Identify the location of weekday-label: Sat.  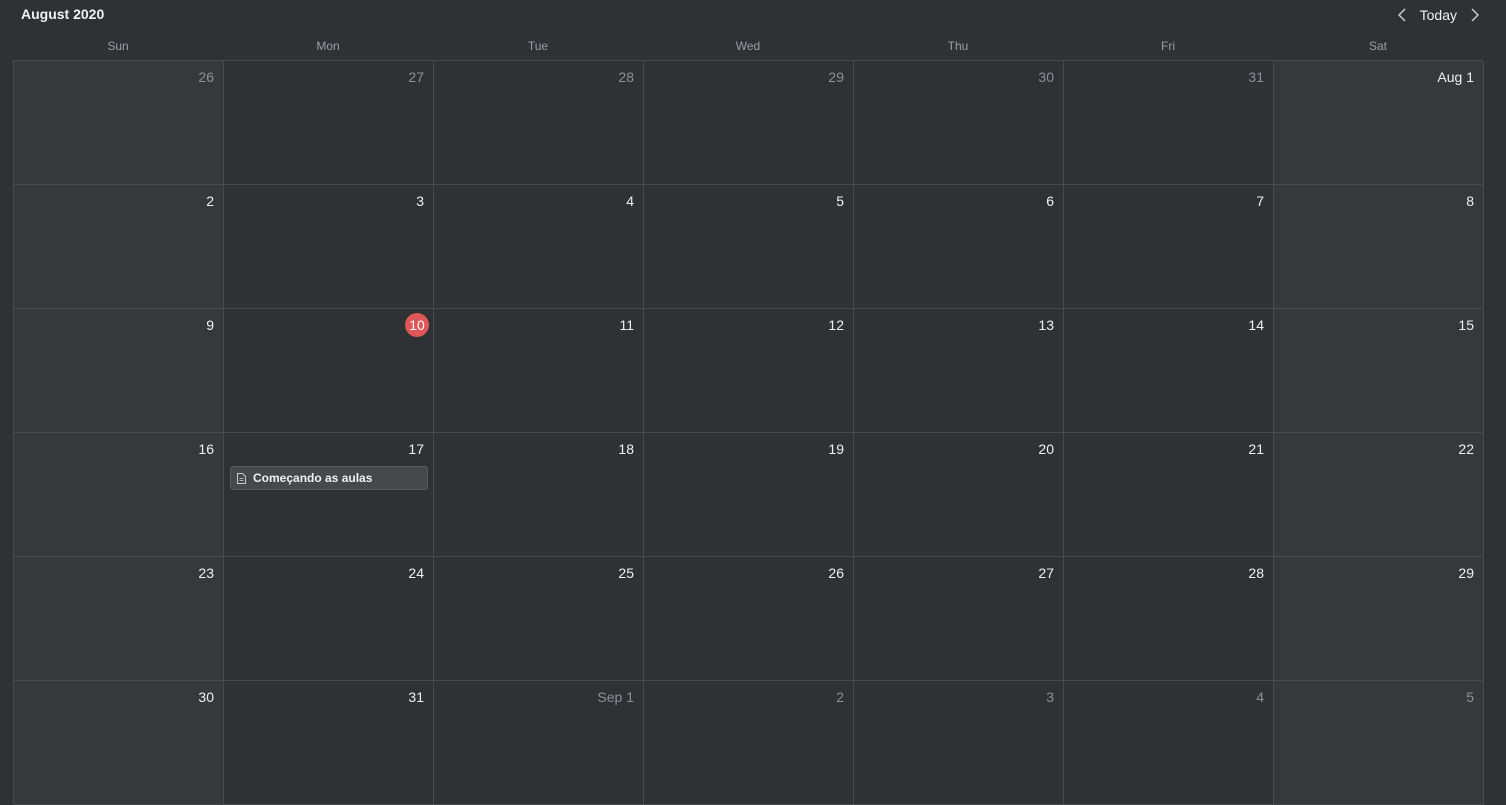
(1377, 46).